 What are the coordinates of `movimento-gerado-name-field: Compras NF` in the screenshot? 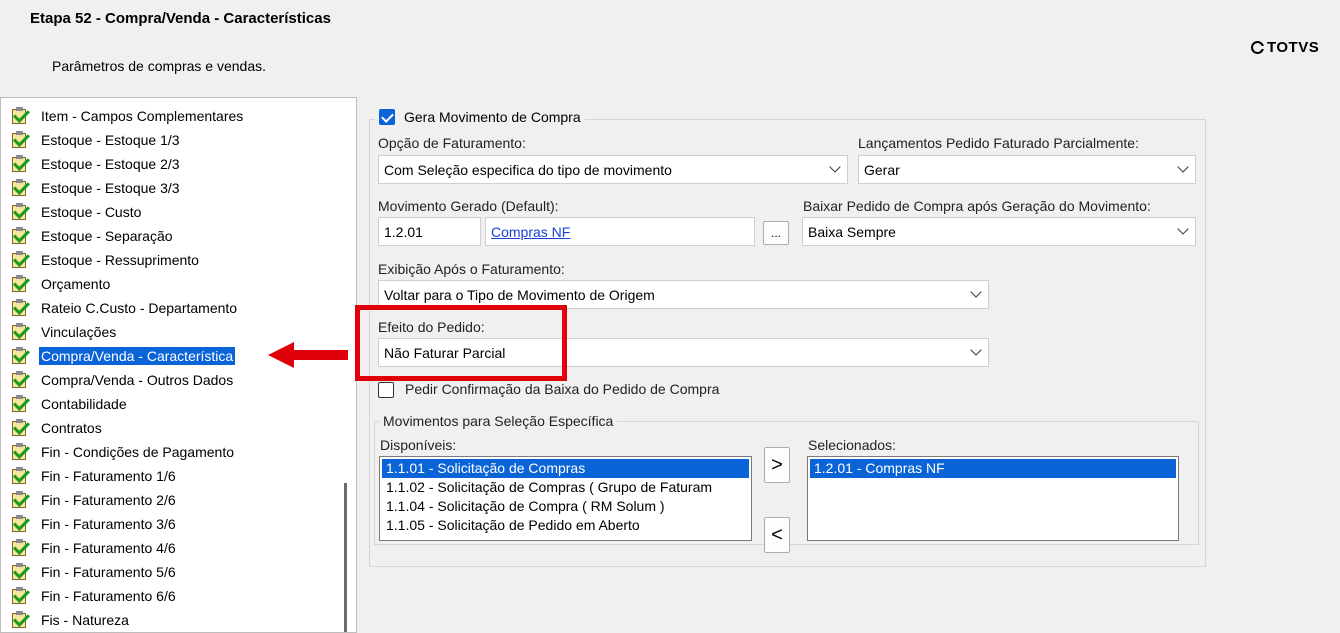 It's located at (620, 231).